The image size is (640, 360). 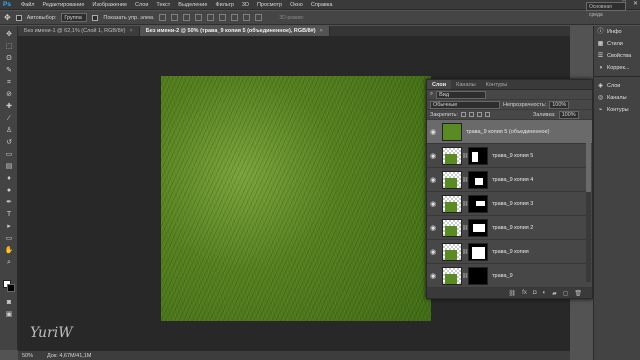 I want to click on panel-layers: ◈ Слои, so click(x=617, y=86).